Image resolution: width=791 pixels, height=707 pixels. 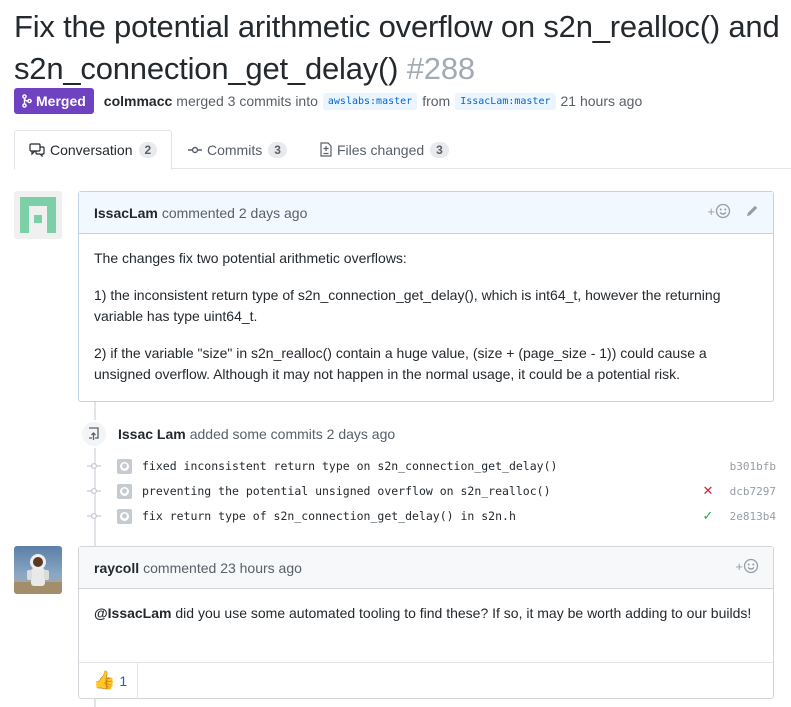 I want to click on file-diff-icon, so click(x=326, y=149).